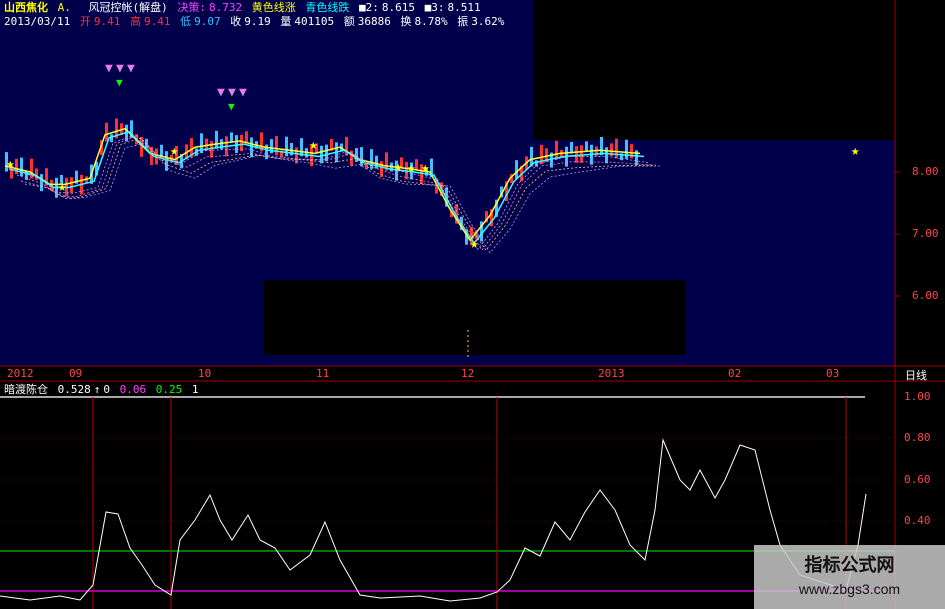  Describe the element at coordinates (488, 21) in the screenshot. I see `amplitude-value: 3.62%` at that location.